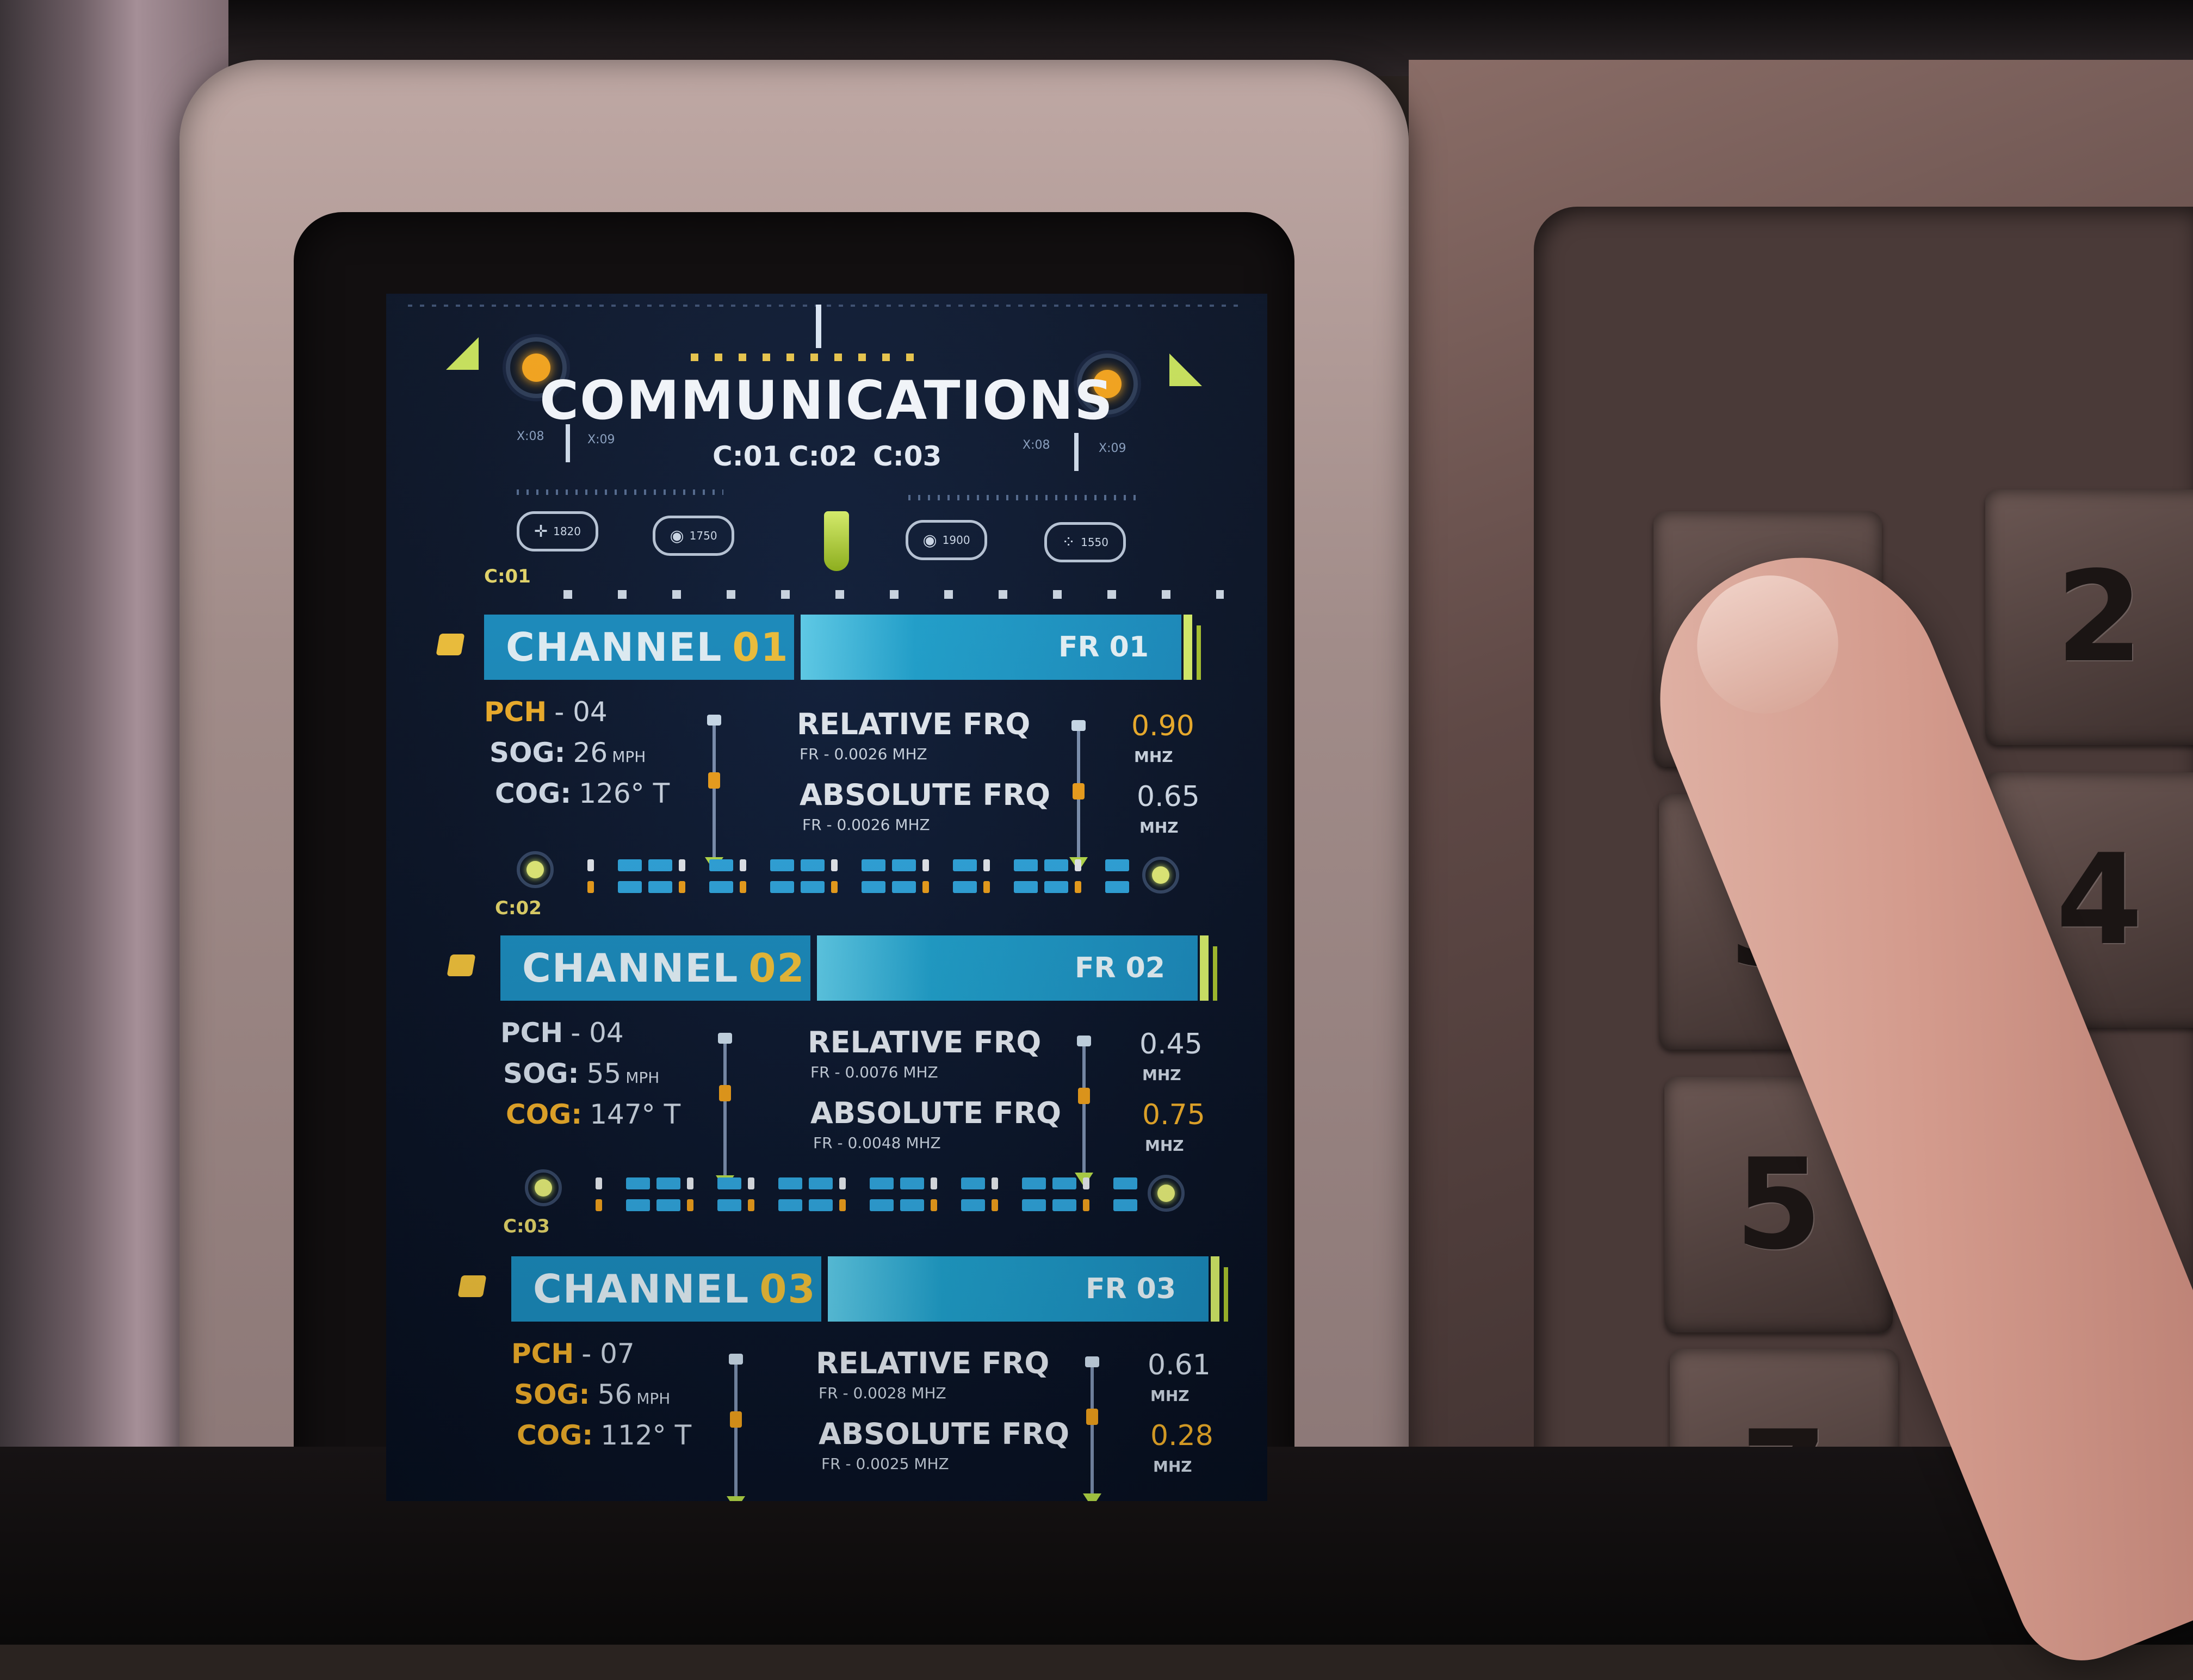  What do you see at coordinates (573, 1353) in the screenshot?
I see `pch-readout: PCH - 07` at bounding box center [573, 1353].